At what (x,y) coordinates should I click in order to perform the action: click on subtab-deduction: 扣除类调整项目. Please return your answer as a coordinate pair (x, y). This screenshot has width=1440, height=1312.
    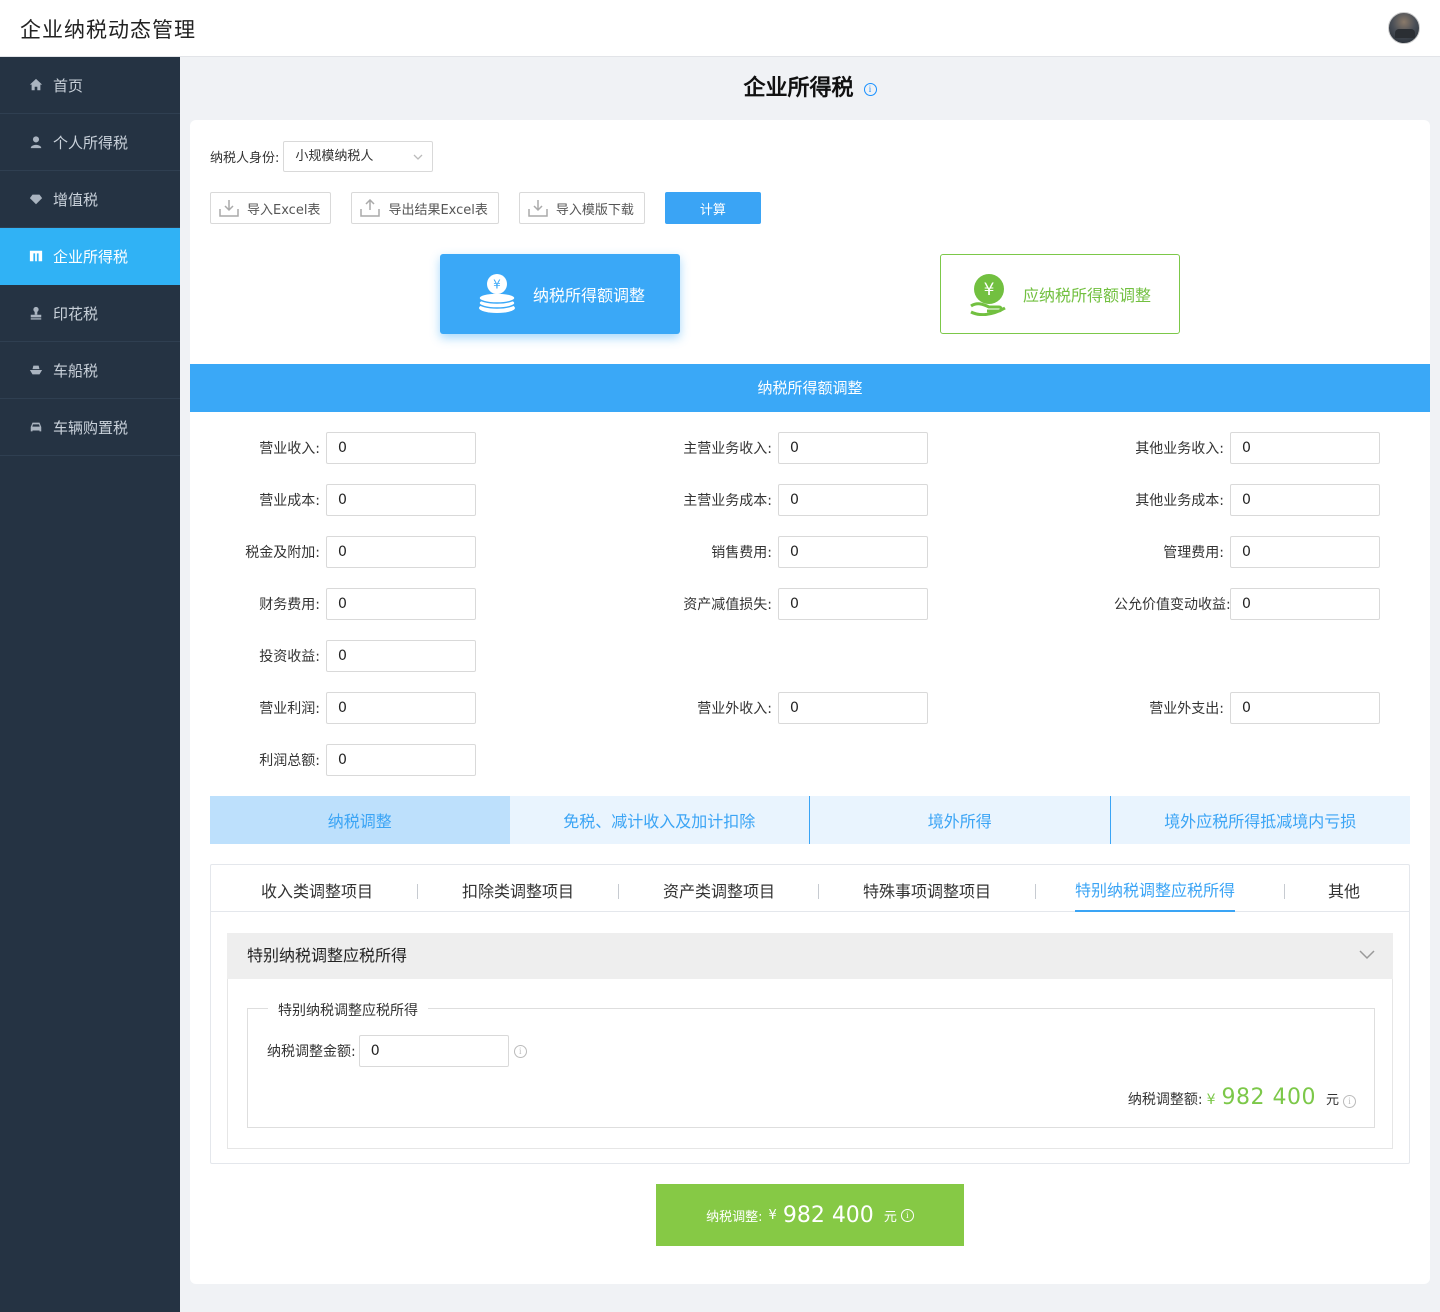
    Looking at the image, I should click on (518, 888).